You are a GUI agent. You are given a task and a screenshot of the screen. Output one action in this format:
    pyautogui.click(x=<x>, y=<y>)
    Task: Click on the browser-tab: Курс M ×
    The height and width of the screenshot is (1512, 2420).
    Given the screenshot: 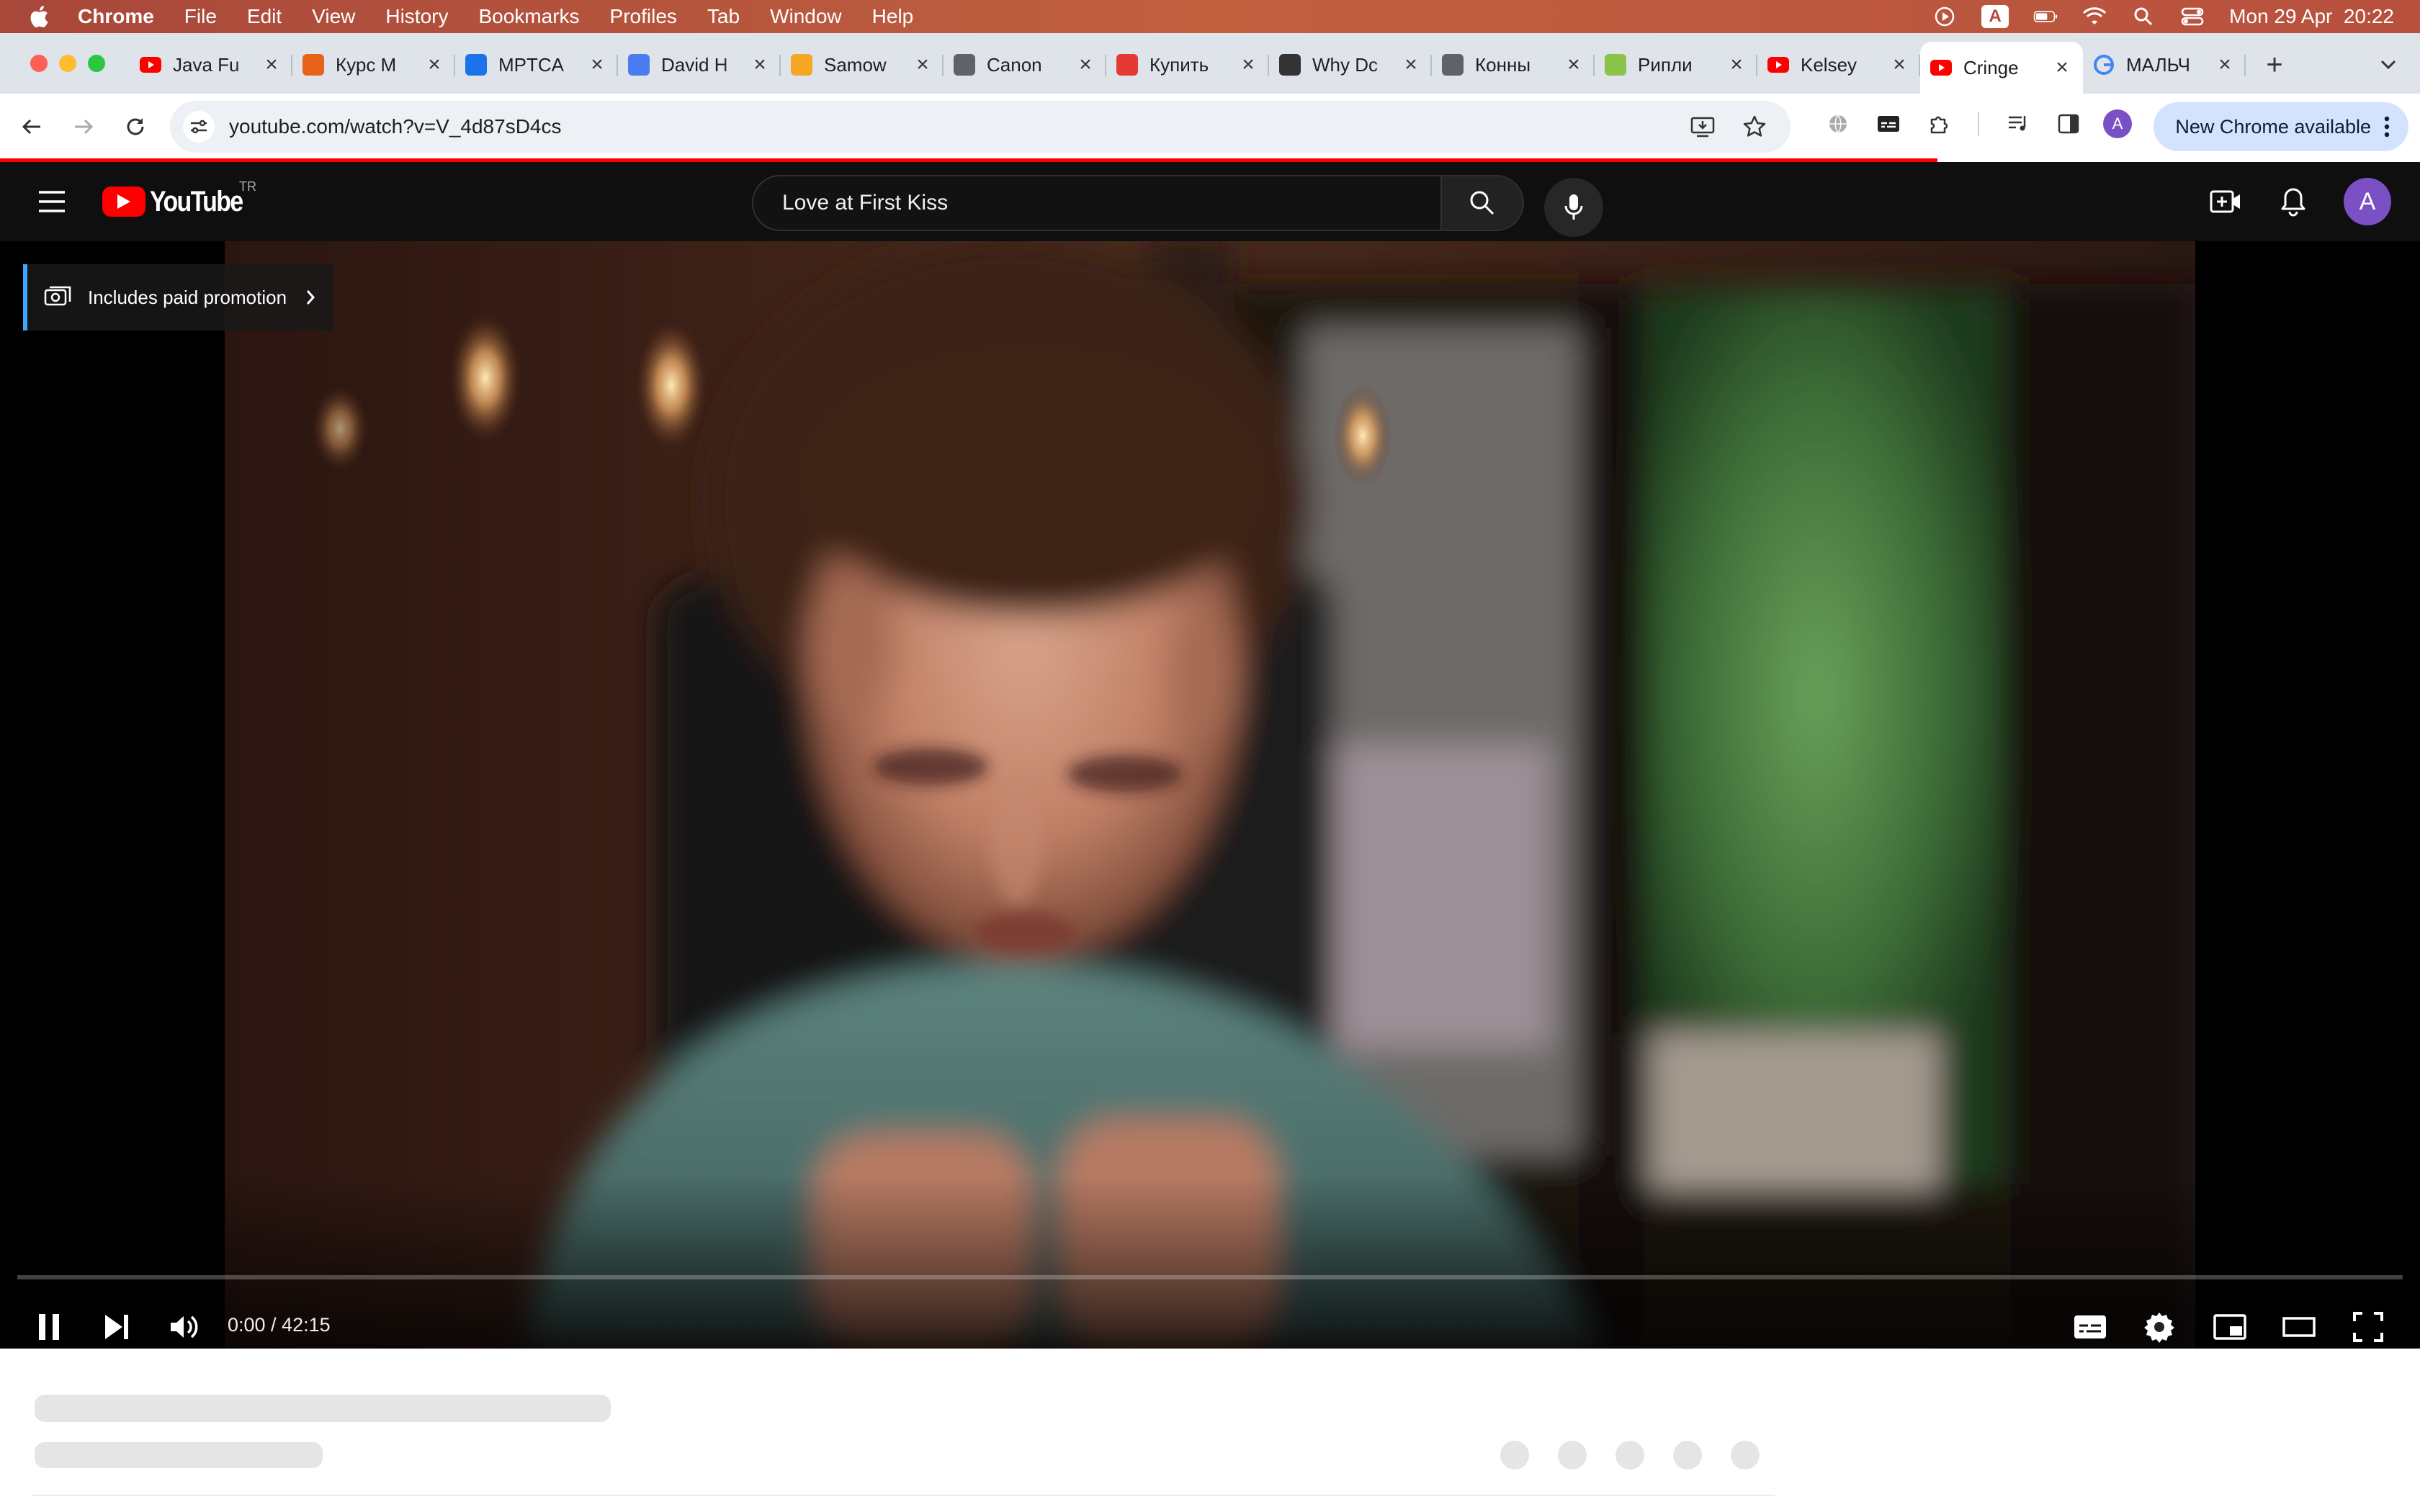 What is the action you would take?
    pyautogui.click(x=373, y=65)
    